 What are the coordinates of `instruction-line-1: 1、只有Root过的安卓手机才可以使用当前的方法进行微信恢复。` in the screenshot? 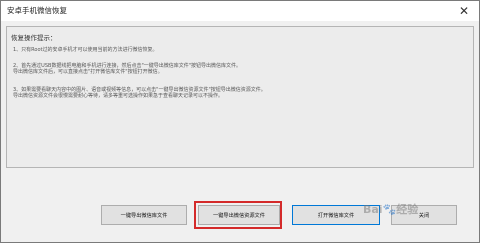 It's located at (85, 50).